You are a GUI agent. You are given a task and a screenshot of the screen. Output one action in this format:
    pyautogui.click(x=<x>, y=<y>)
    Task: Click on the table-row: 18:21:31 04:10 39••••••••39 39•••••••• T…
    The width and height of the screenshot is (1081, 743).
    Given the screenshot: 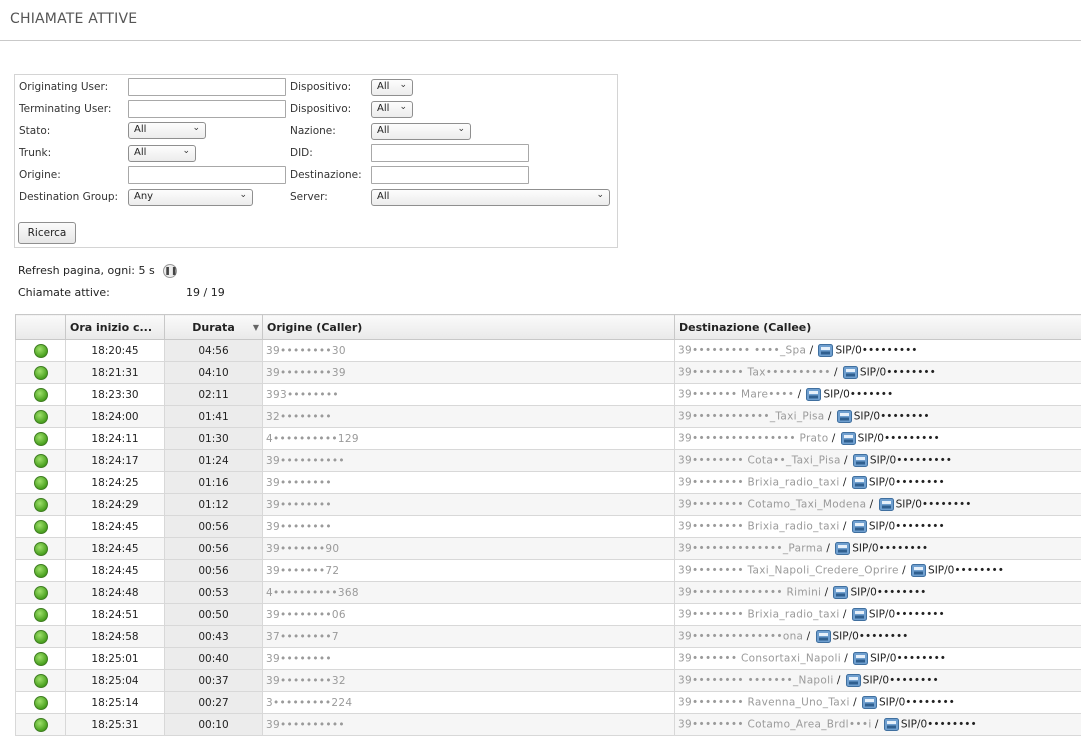 What is the action you would take?
    pyautogui.click(x=548, y=372)
    